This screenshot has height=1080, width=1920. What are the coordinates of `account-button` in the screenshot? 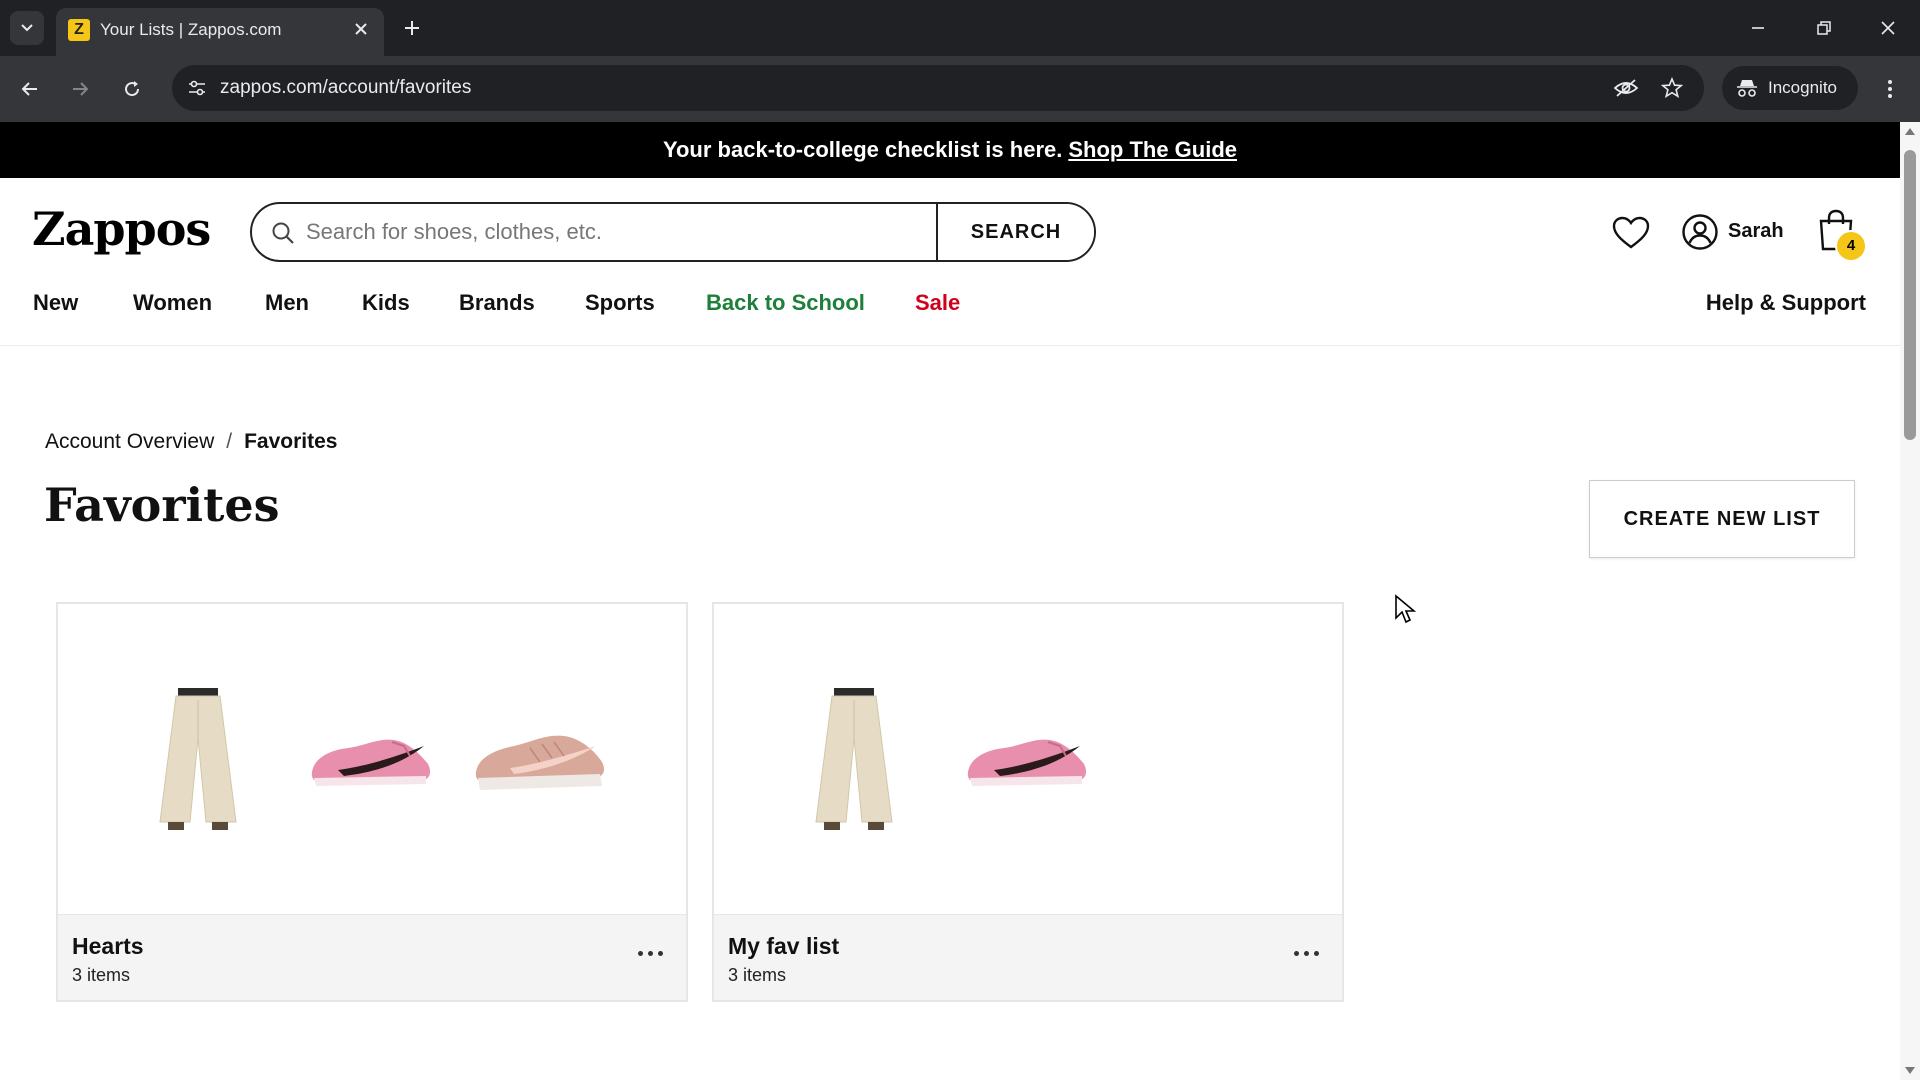 It's located at (1700, 232).